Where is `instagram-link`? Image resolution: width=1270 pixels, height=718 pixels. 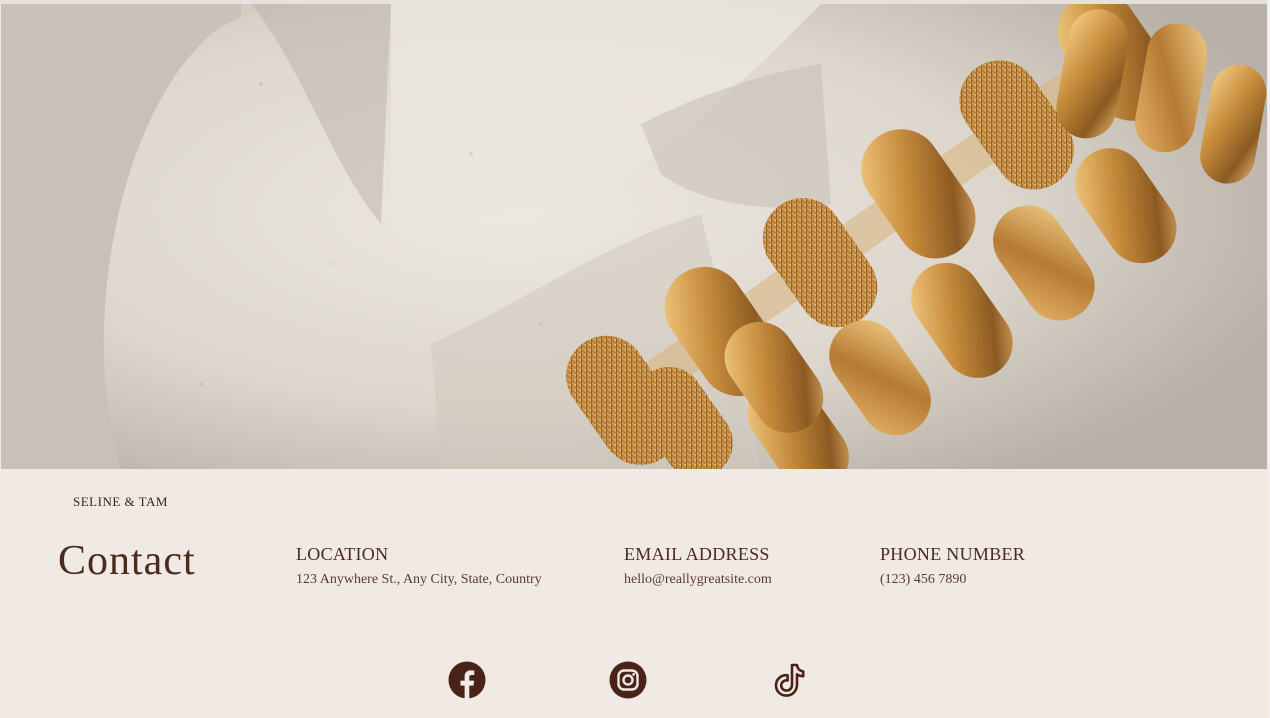 instagram-link is located at coordinates (628, 680).